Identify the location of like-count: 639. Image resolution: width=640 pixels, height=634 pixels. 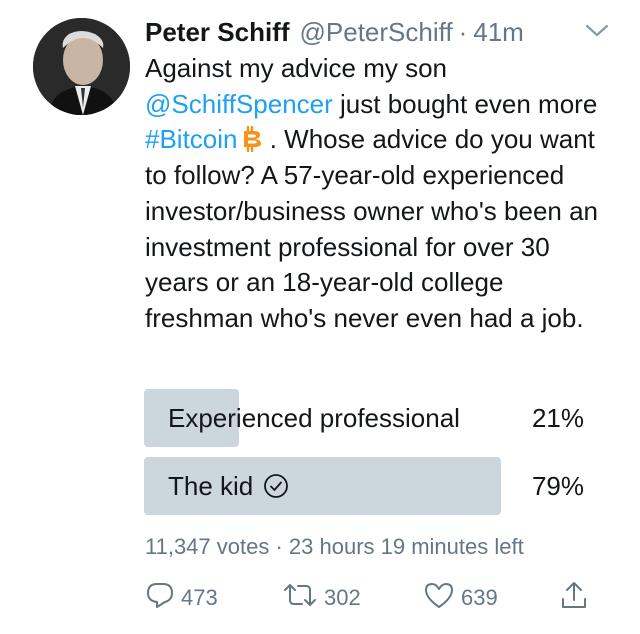
(479, 597).